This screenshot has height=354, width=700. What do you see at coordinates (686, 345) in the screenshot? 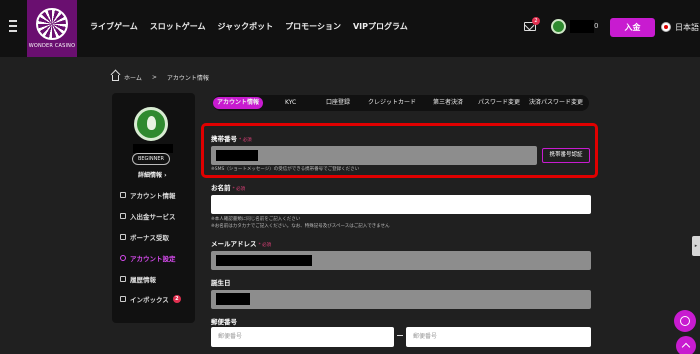
I see `scroll-top-icon` at bounding box center [686, 345].